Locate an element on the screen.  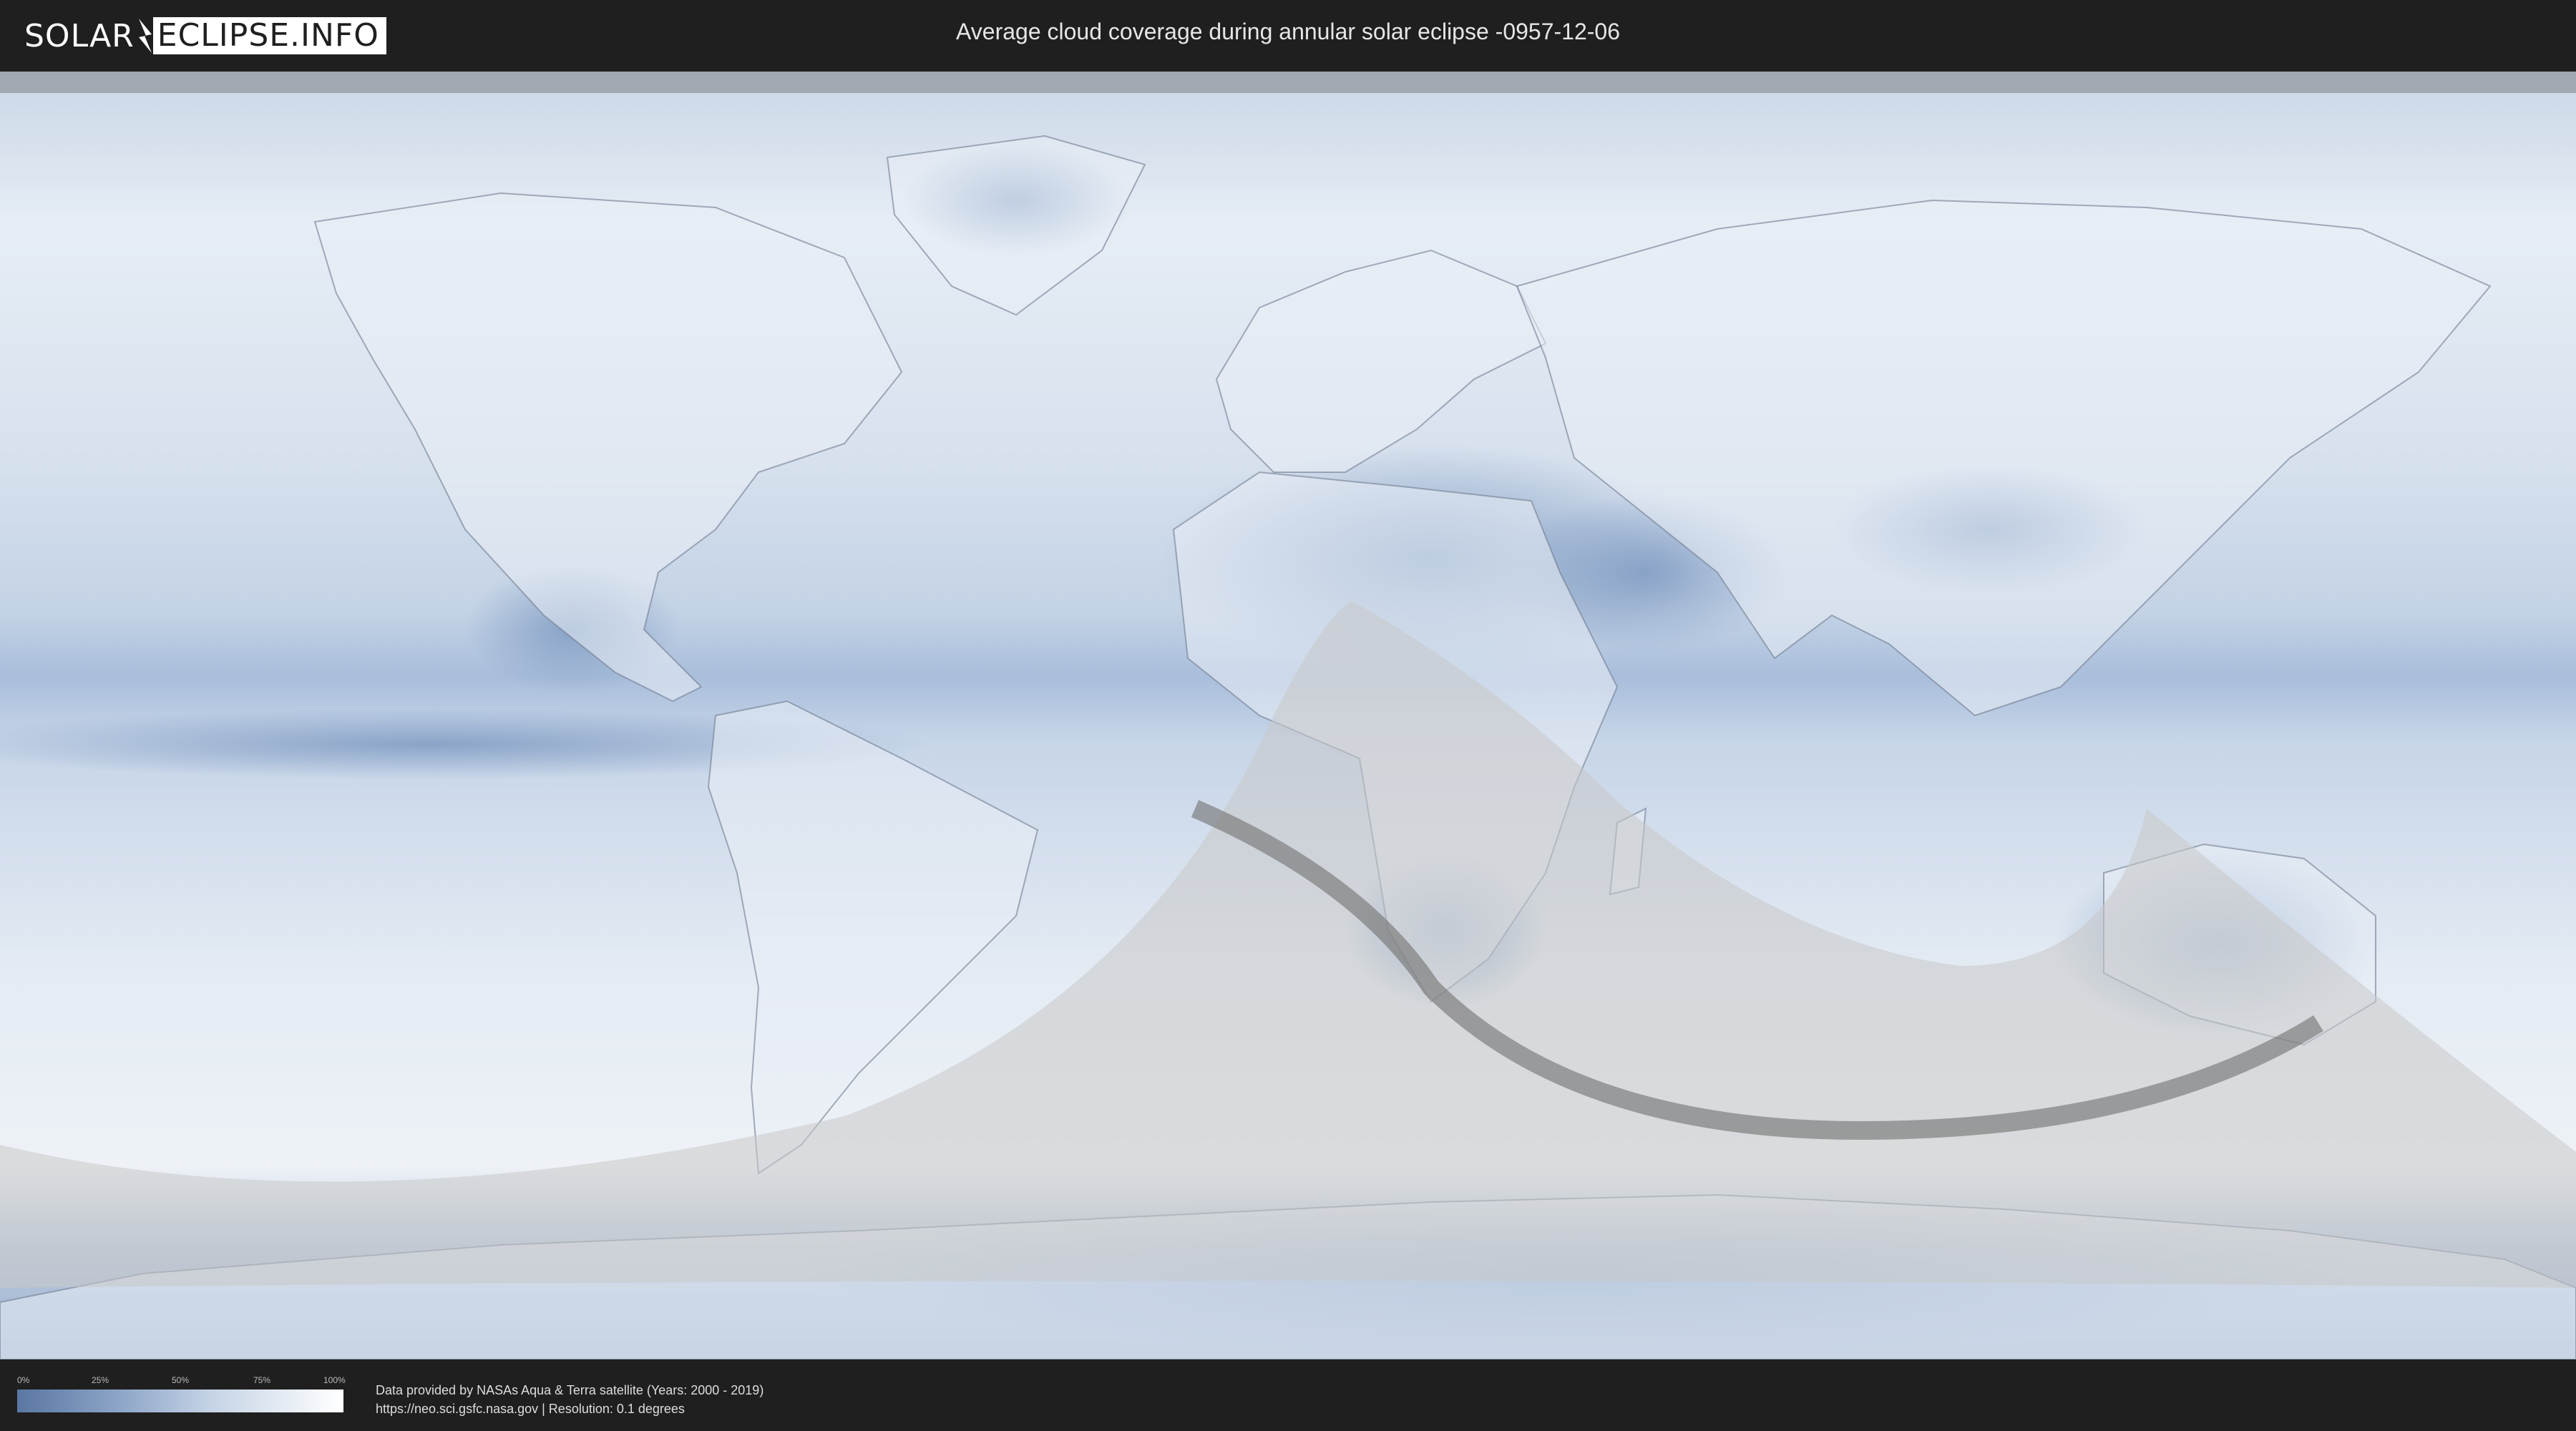
map-top-edge is located at coordinates (1288, 82).